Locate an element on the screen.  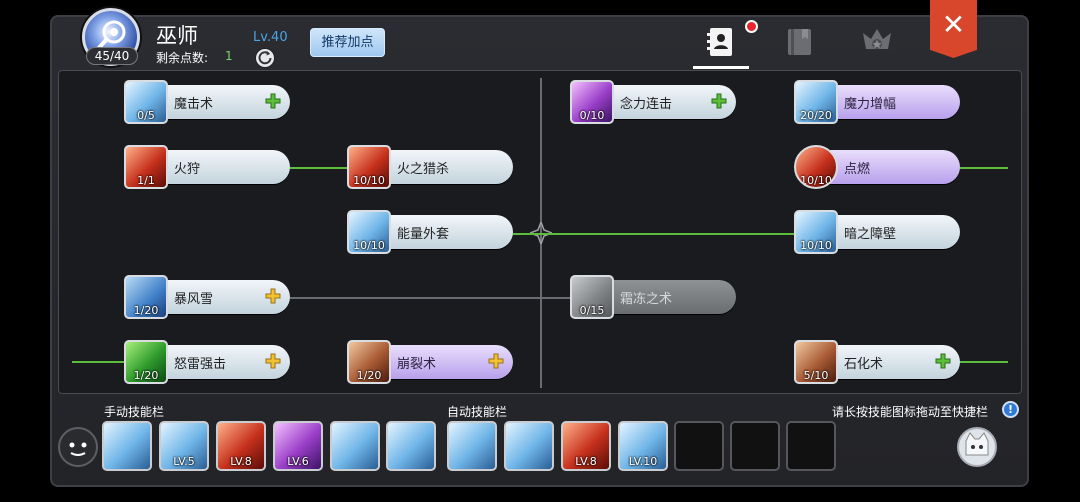
skill-node: 1/20 暴风雪 is located at coordinates (209, 297).